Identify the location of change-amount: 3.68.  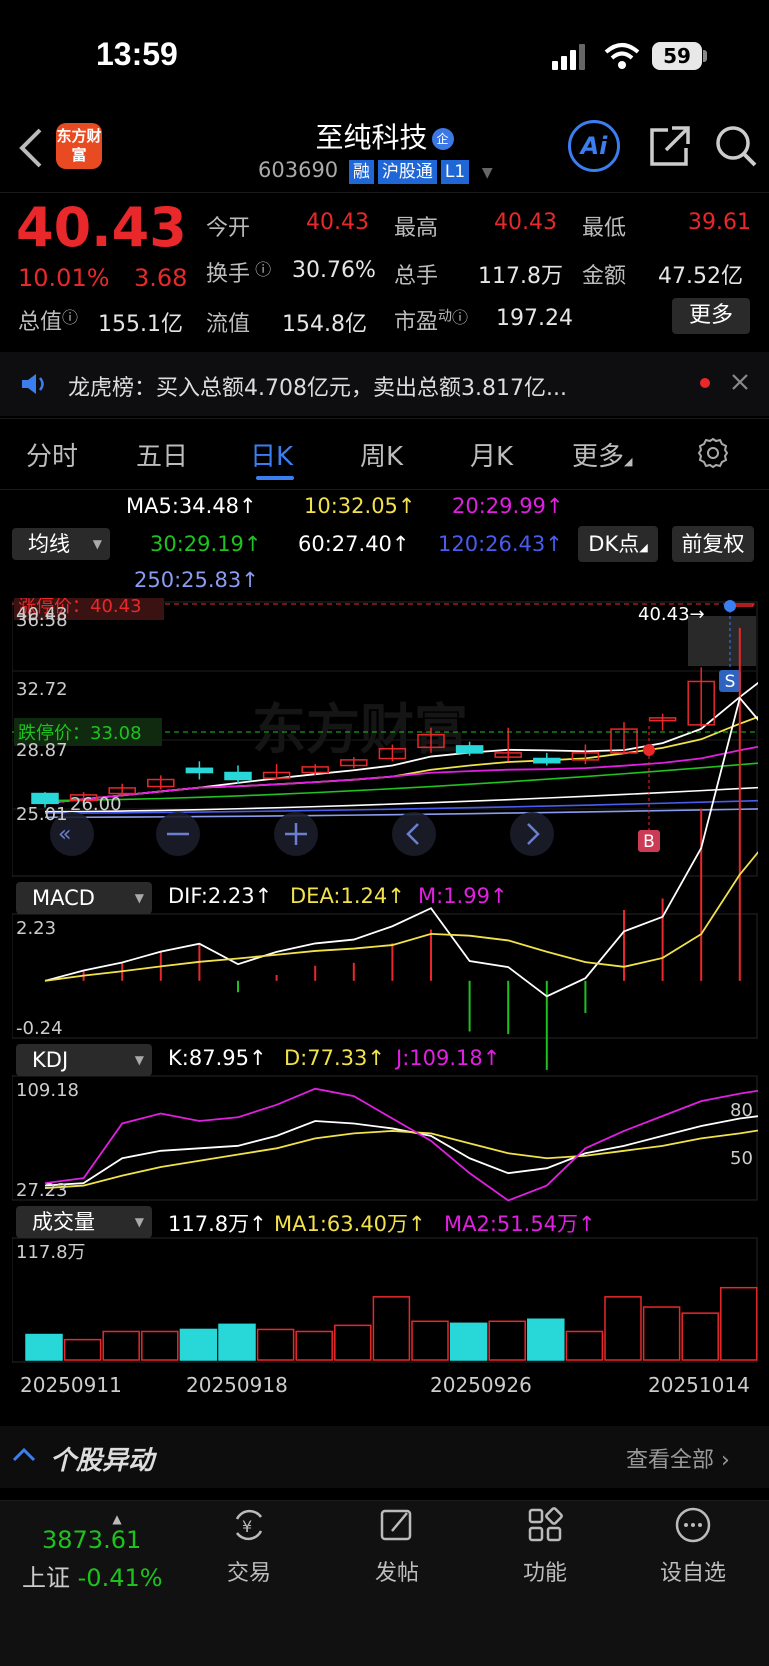
(161, 278).